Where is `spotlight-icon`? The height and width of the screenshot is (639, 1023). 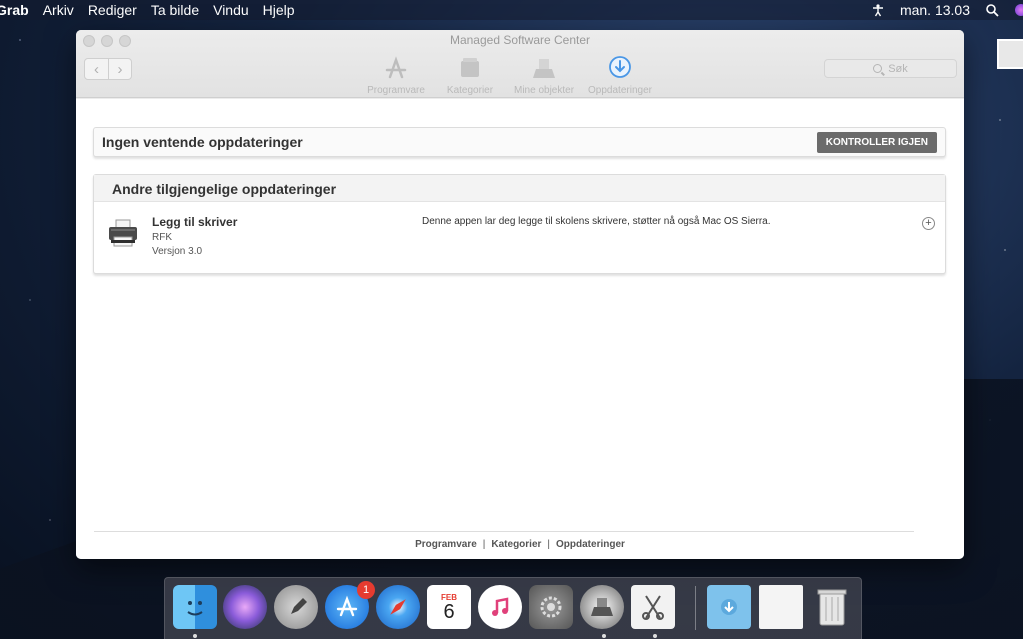 spotlight-icon is located at coordinates (992, 10).